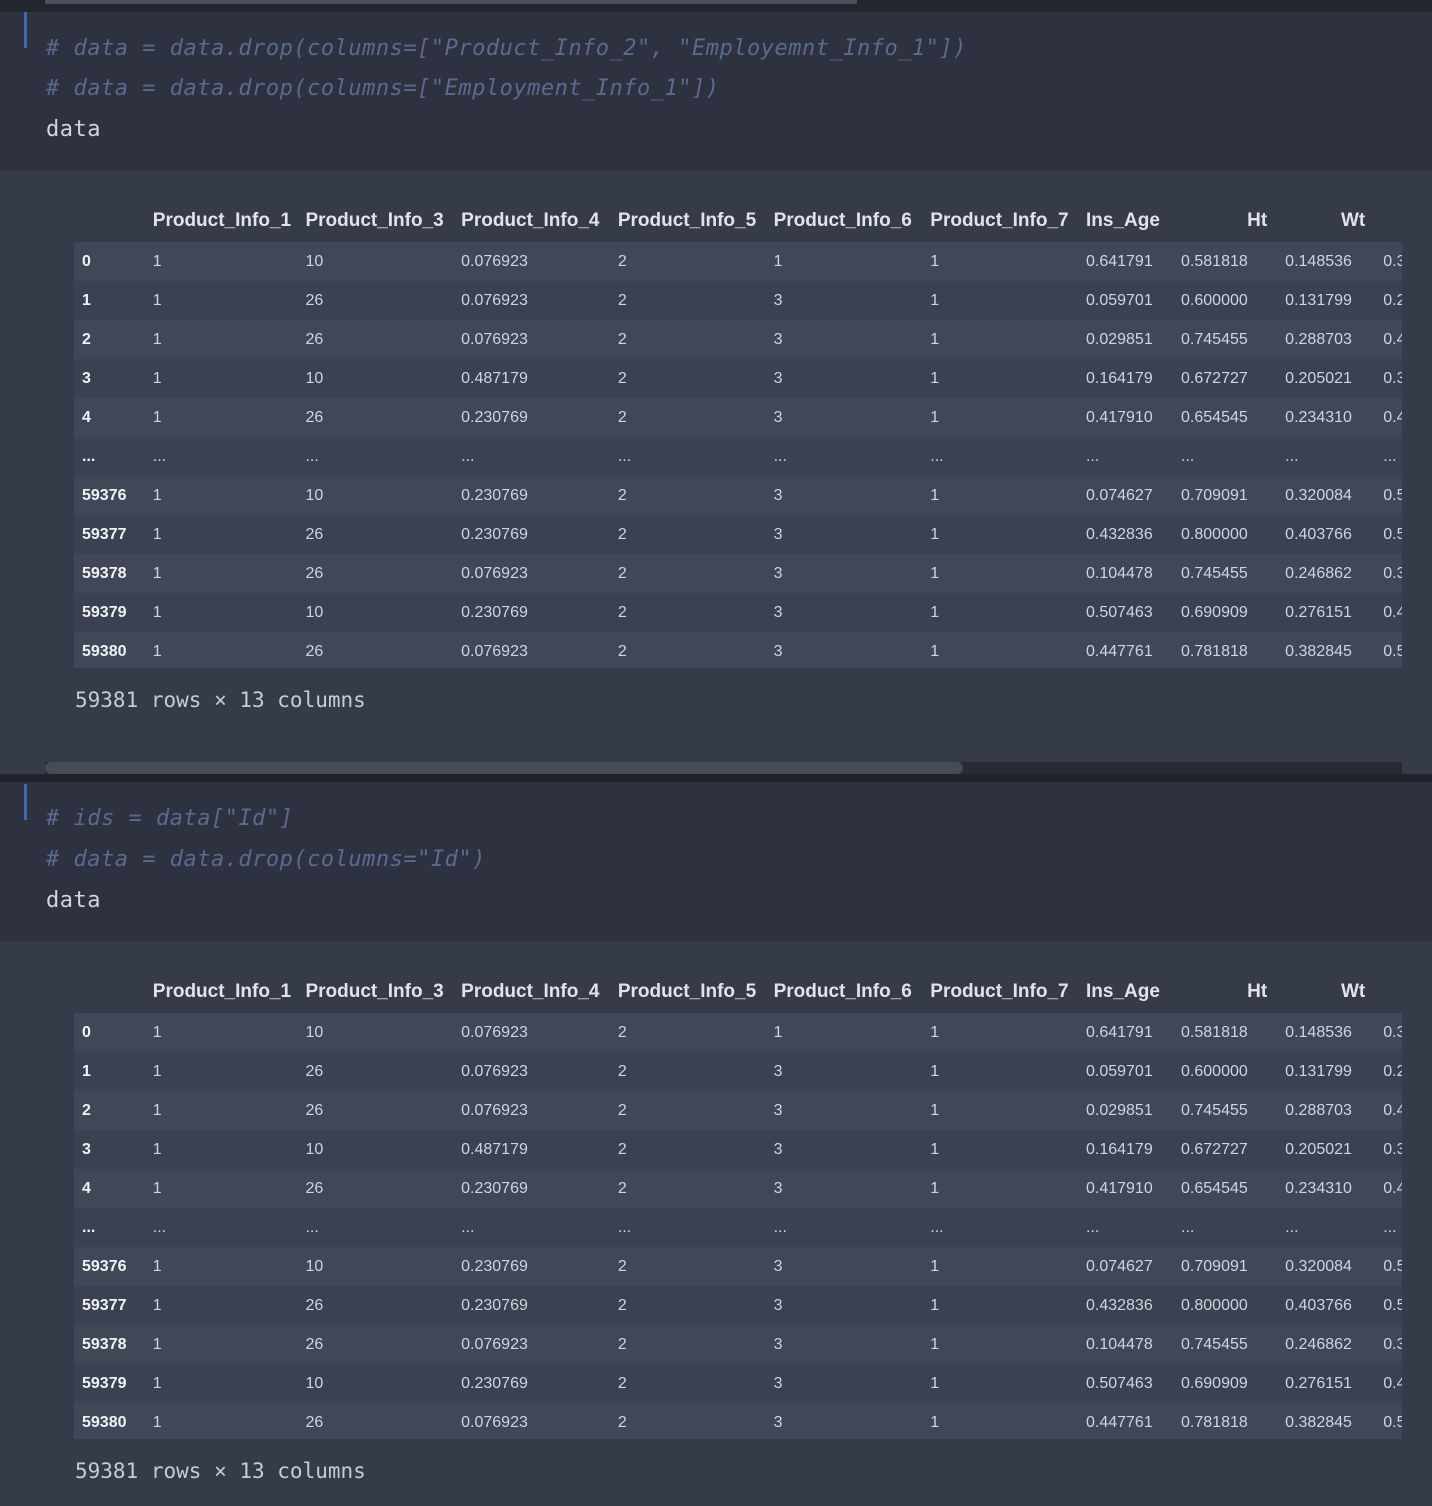 The height and width of the screenshot is (1506, 1432). I want to click on code-line-3: data, so click(73, 900).